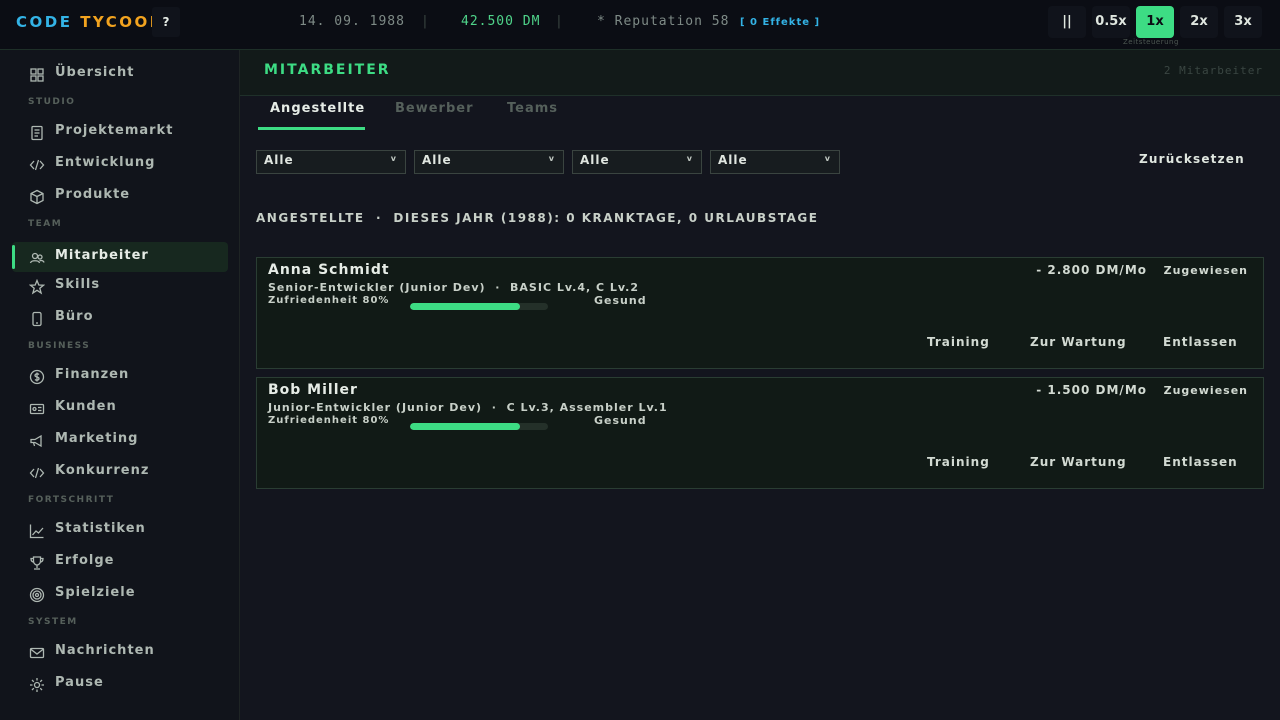 The image size is (1280, 720). I want to click on speed-caption: Zeitsteuerung, so click(1151, 42).